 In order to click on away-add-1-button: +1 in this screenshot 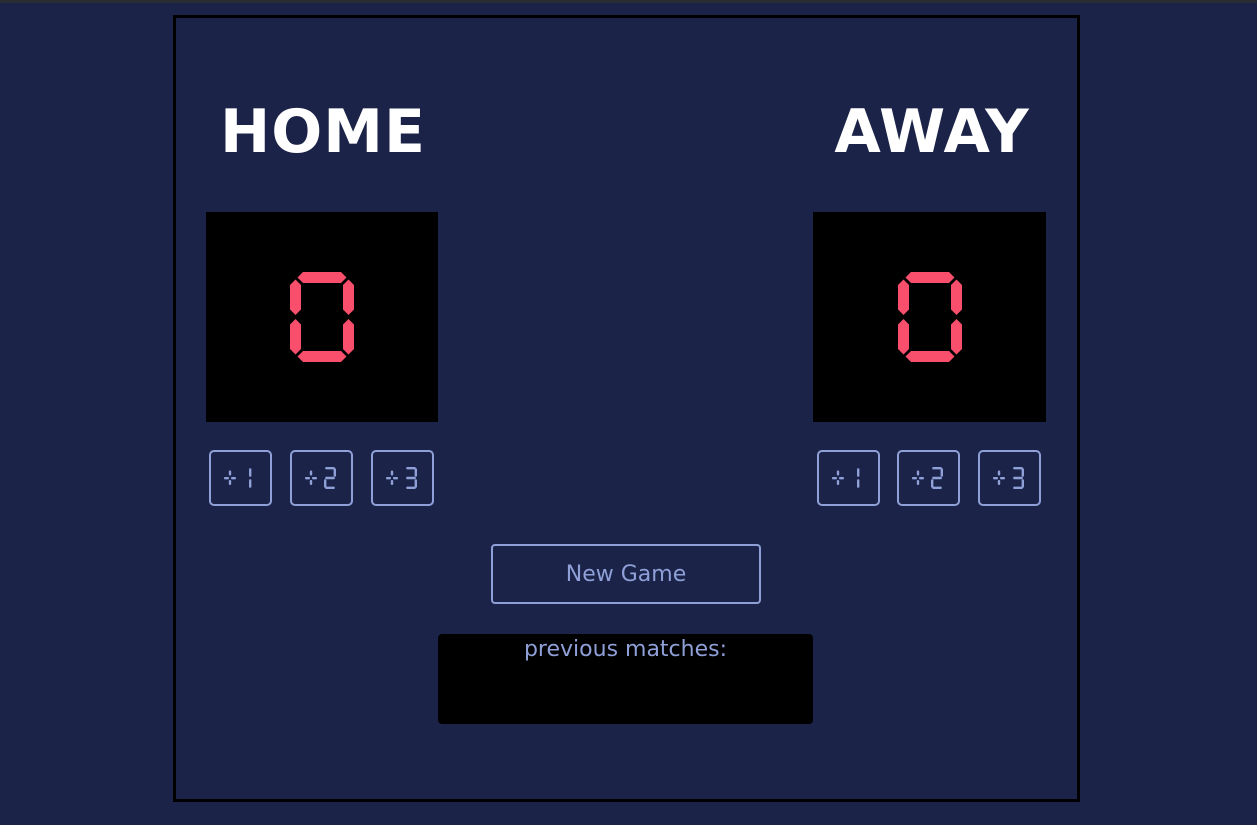, I will do `click(848, 478)`.